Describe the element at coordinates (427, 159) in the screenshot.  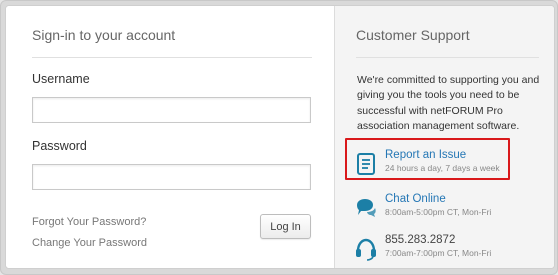
I see `report-issue-highlight` at that location.